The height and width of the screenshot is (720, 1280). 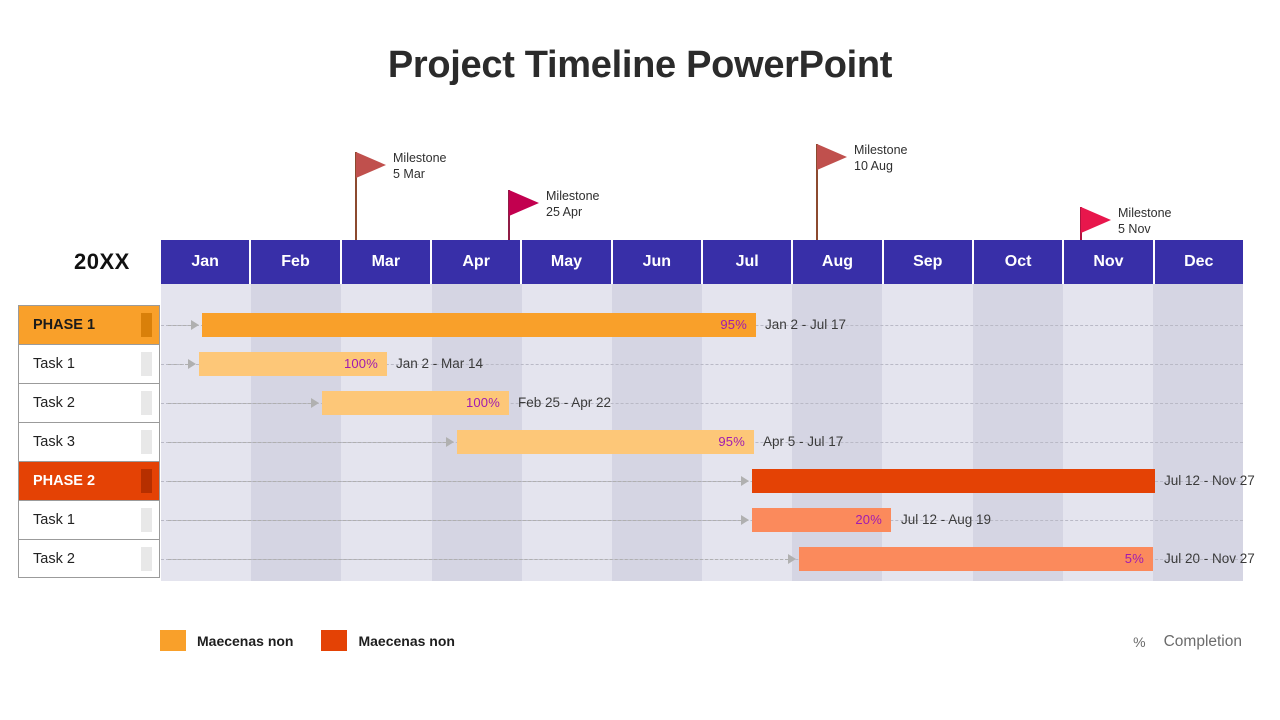 What do you see at coordinates (1198, 262) in the screenshot?
I see `month-header-dec: Dec` at bounding box center [1198, 262].